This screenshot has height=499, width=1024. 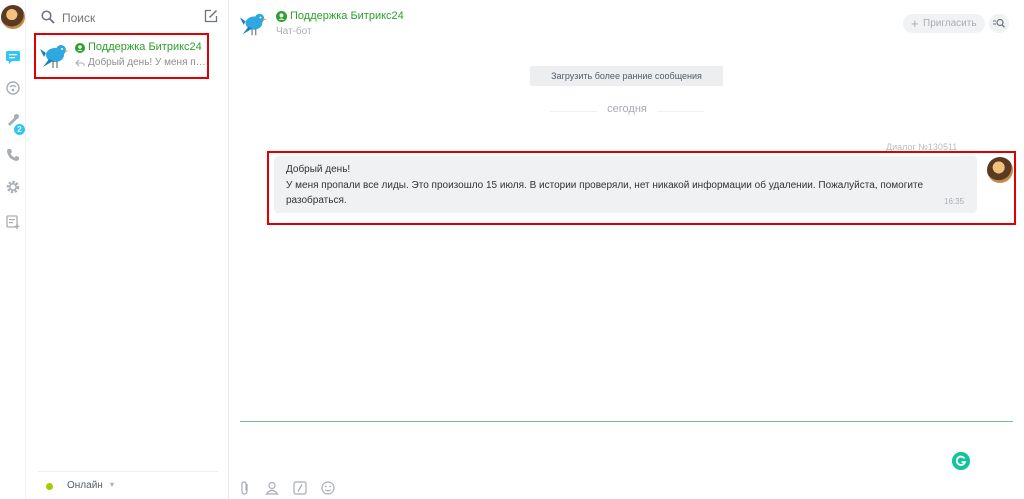 I want to click on search-history-icon, so click(x=999, y=23).